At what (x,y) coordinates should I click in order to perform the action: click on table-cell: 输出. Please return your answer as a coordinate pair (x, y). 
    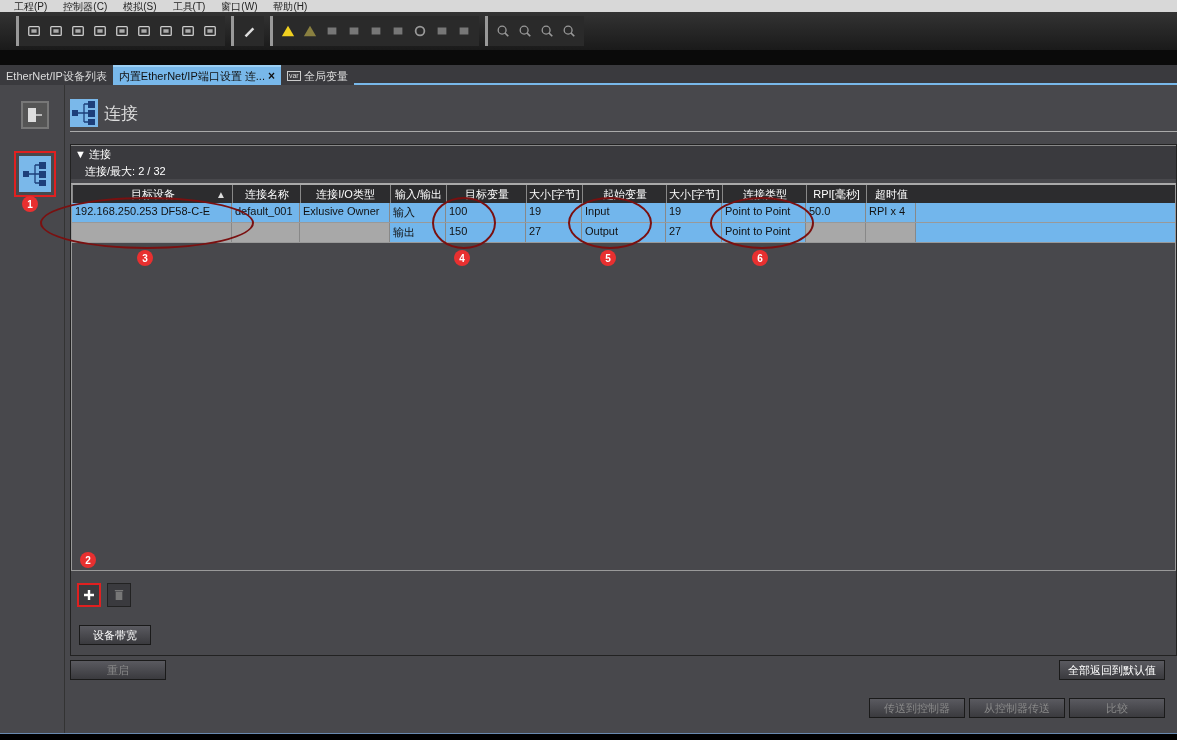
    Looking at the image, I should click on (418, 232).